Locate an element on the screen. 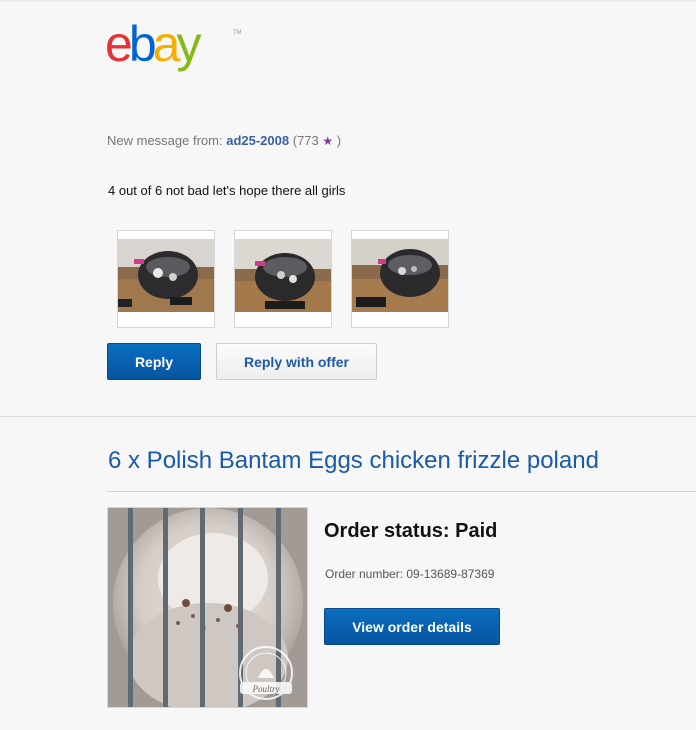 The height and width of the screenshot is (730, 696). title-divider is located at coordinates (401, 491).